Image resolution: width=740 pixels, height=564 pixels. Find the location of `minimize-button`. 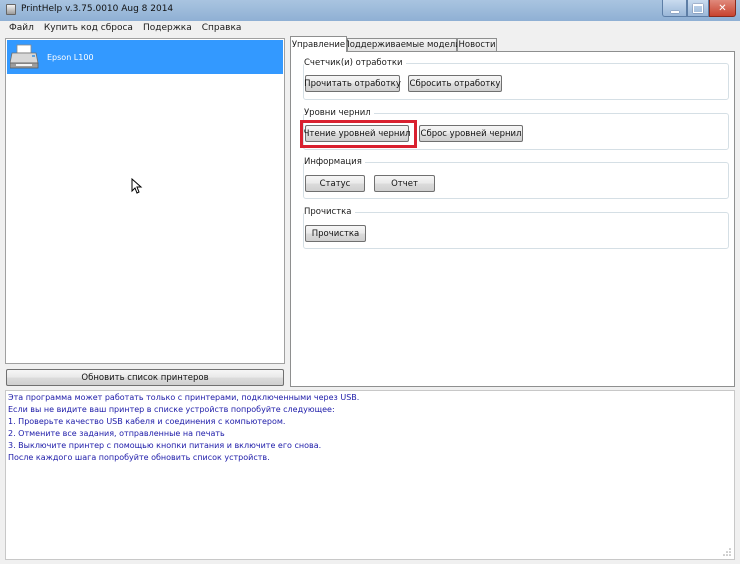

minimize-button is located at coordinates (674, 8).